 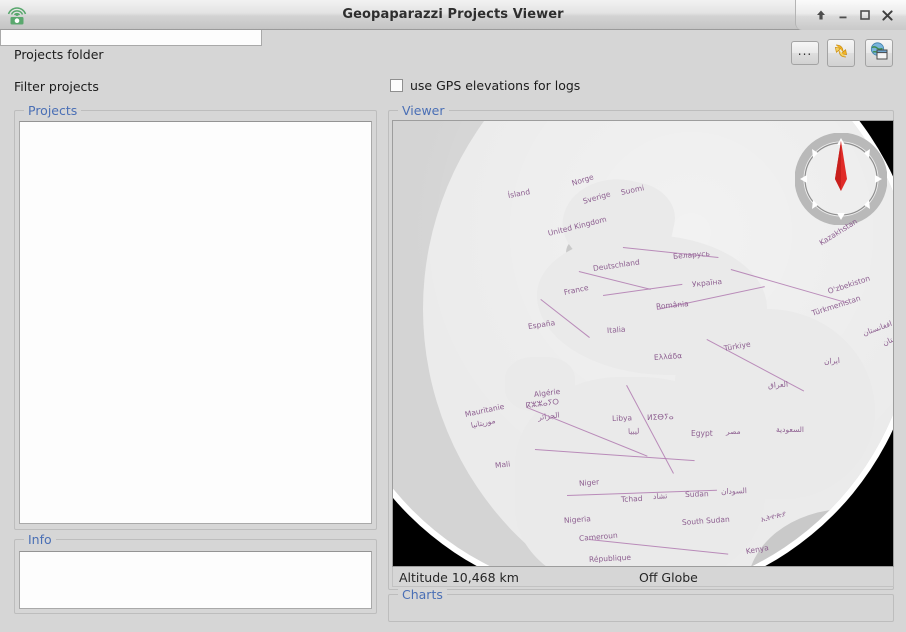 I want to click on close-button, so click(x=887, y=15).